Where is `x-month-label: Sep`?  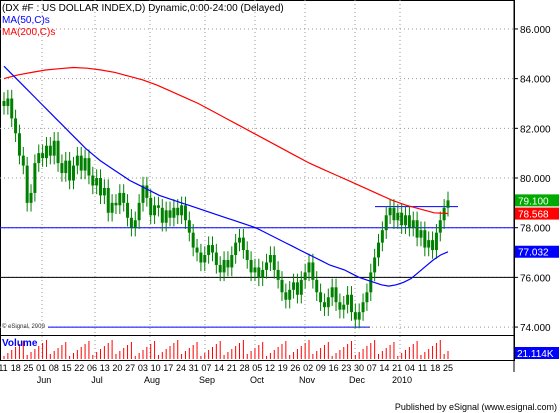 x-month-label: Sep is located at coordinates (207, 380).